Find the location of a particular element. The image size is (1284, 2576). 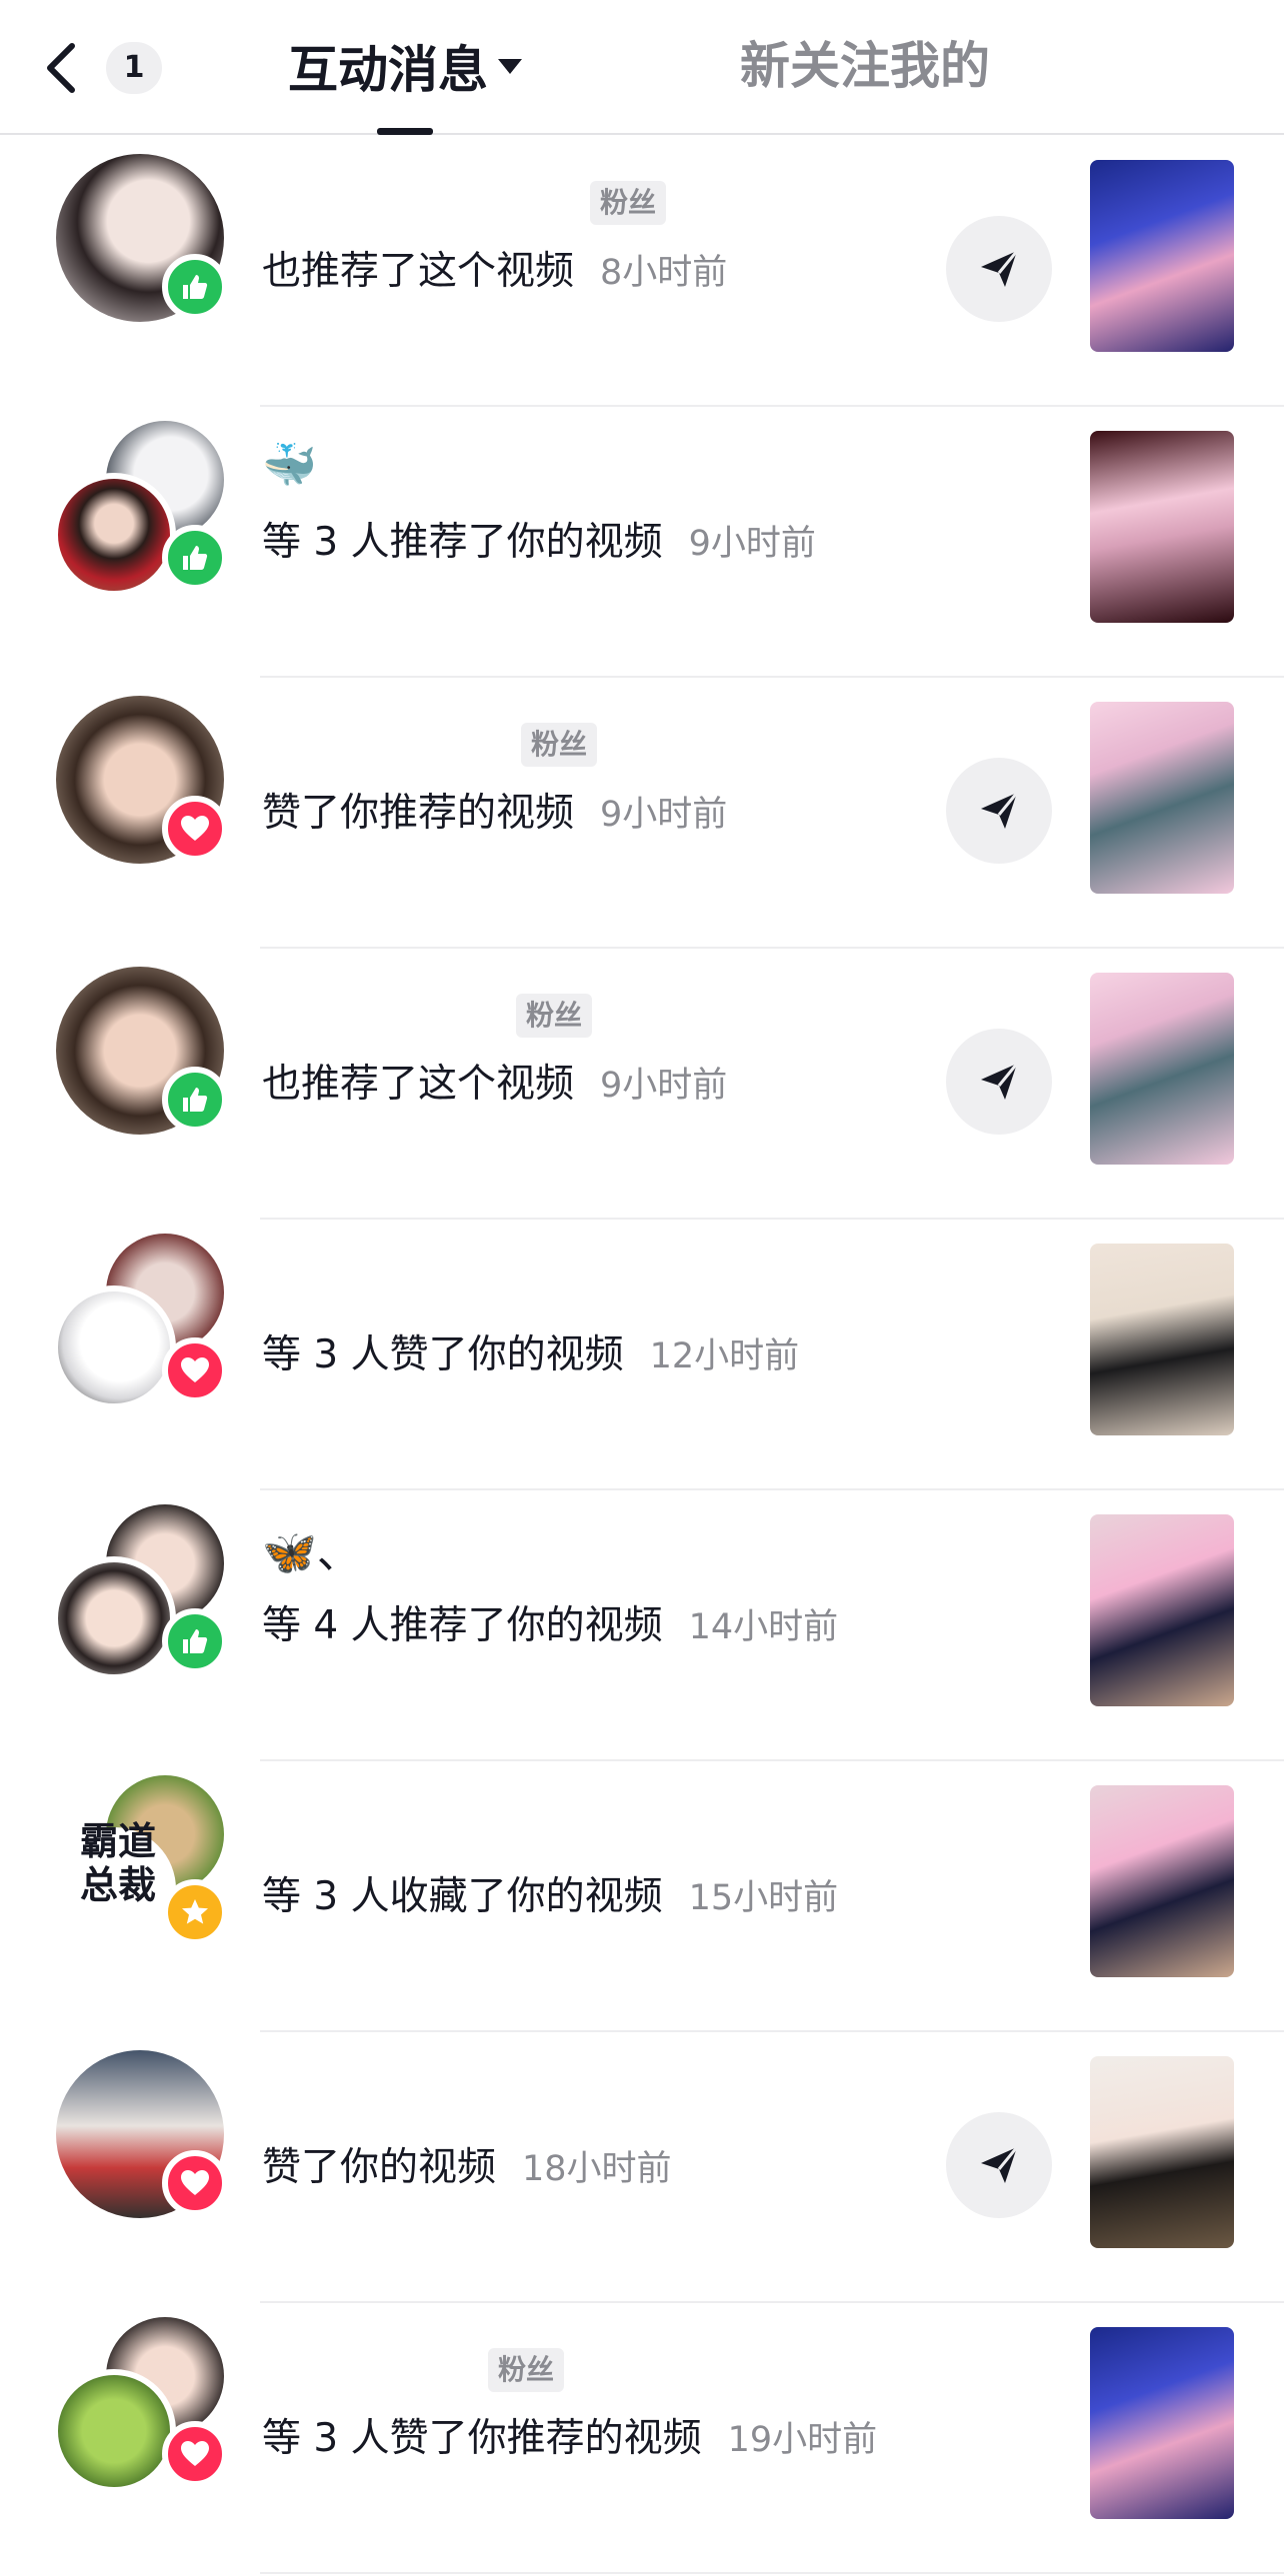

notification-item: 赞了你的视频 18小时前 is located at coordinates (642, 2167).